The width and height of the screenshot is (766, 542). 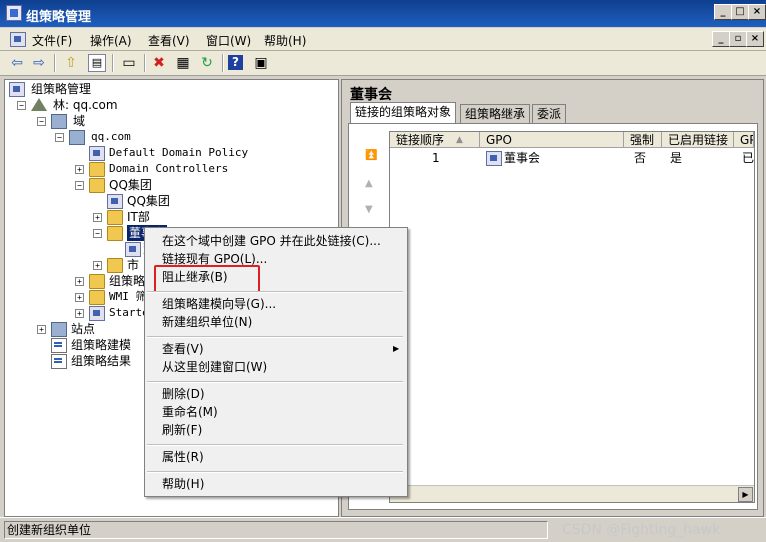 I want to click on back-arrow-icon: ⇦, so click(x=17, y=63).